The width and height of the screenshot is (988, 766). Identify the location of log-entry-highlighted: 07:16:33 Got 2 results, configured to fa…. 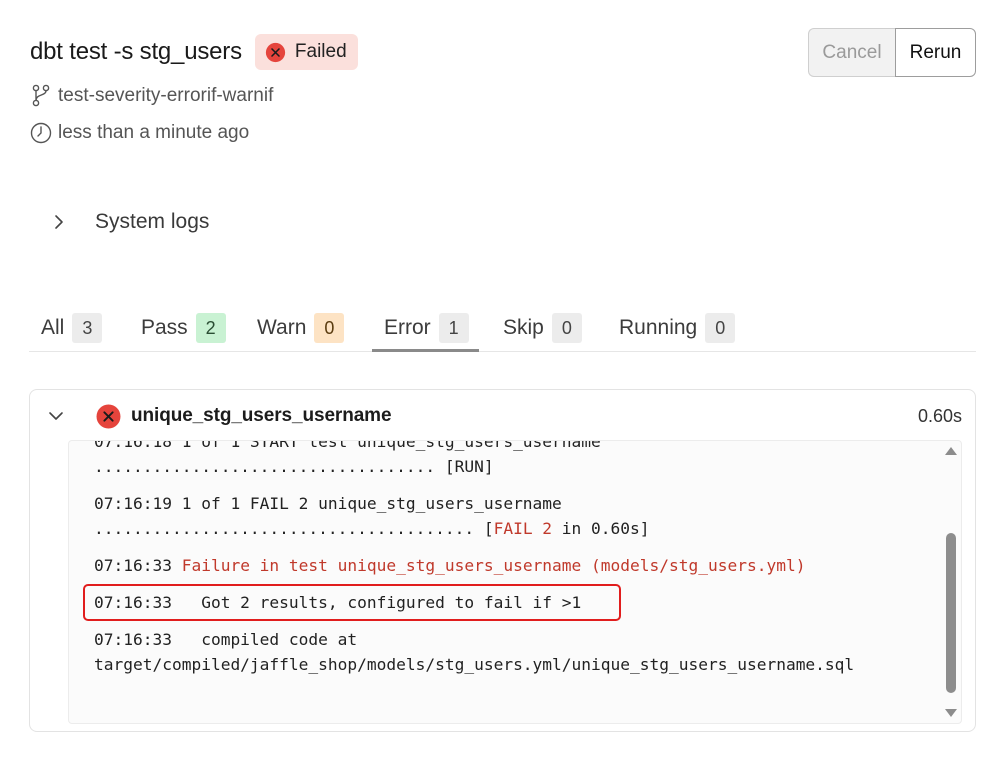
(504, 602).